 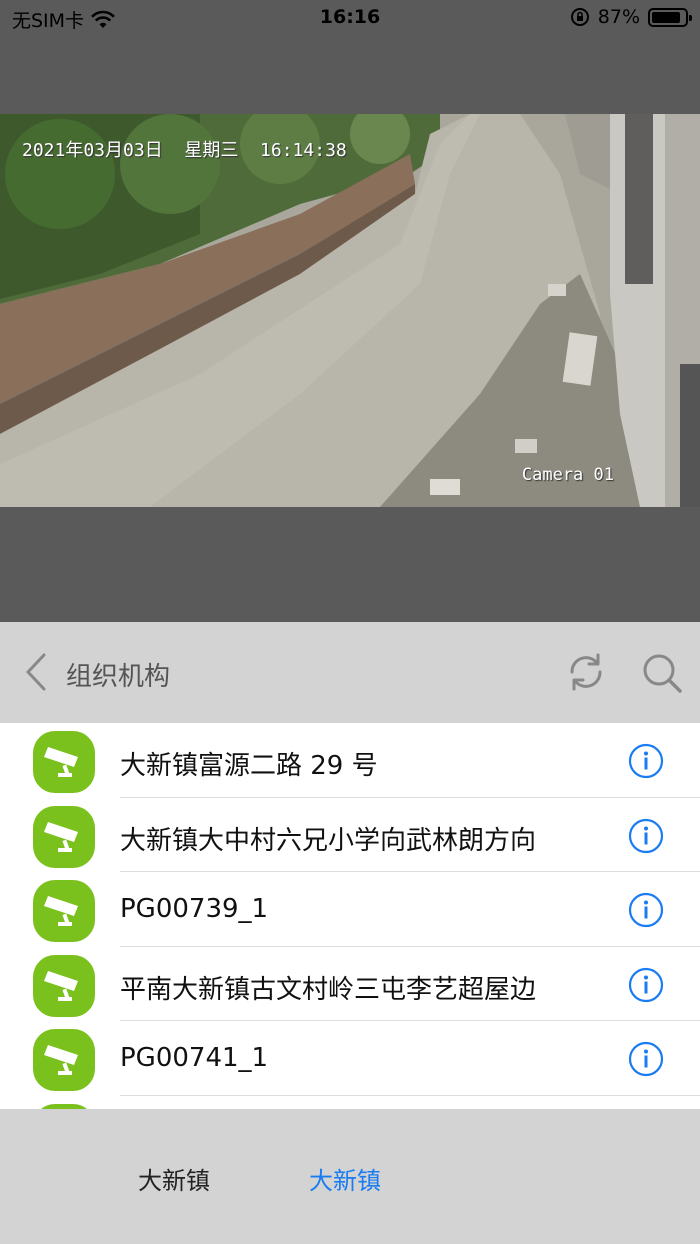 What do you see at coordinates (194, 909) in the screenshot?
I see `camera-name: PG00739_1` at bounding box center [194, 909].